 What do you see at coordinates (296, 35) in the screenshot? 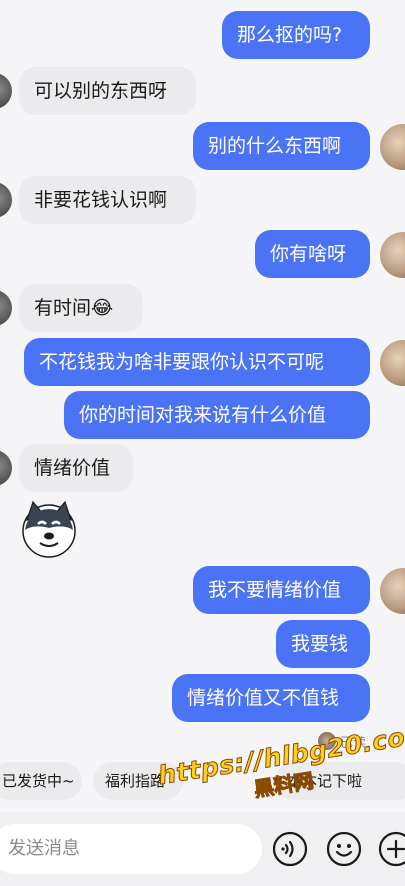
I see `message-bubble-outgoing: 那么抠的吗?` at bounding box center [296, 35].